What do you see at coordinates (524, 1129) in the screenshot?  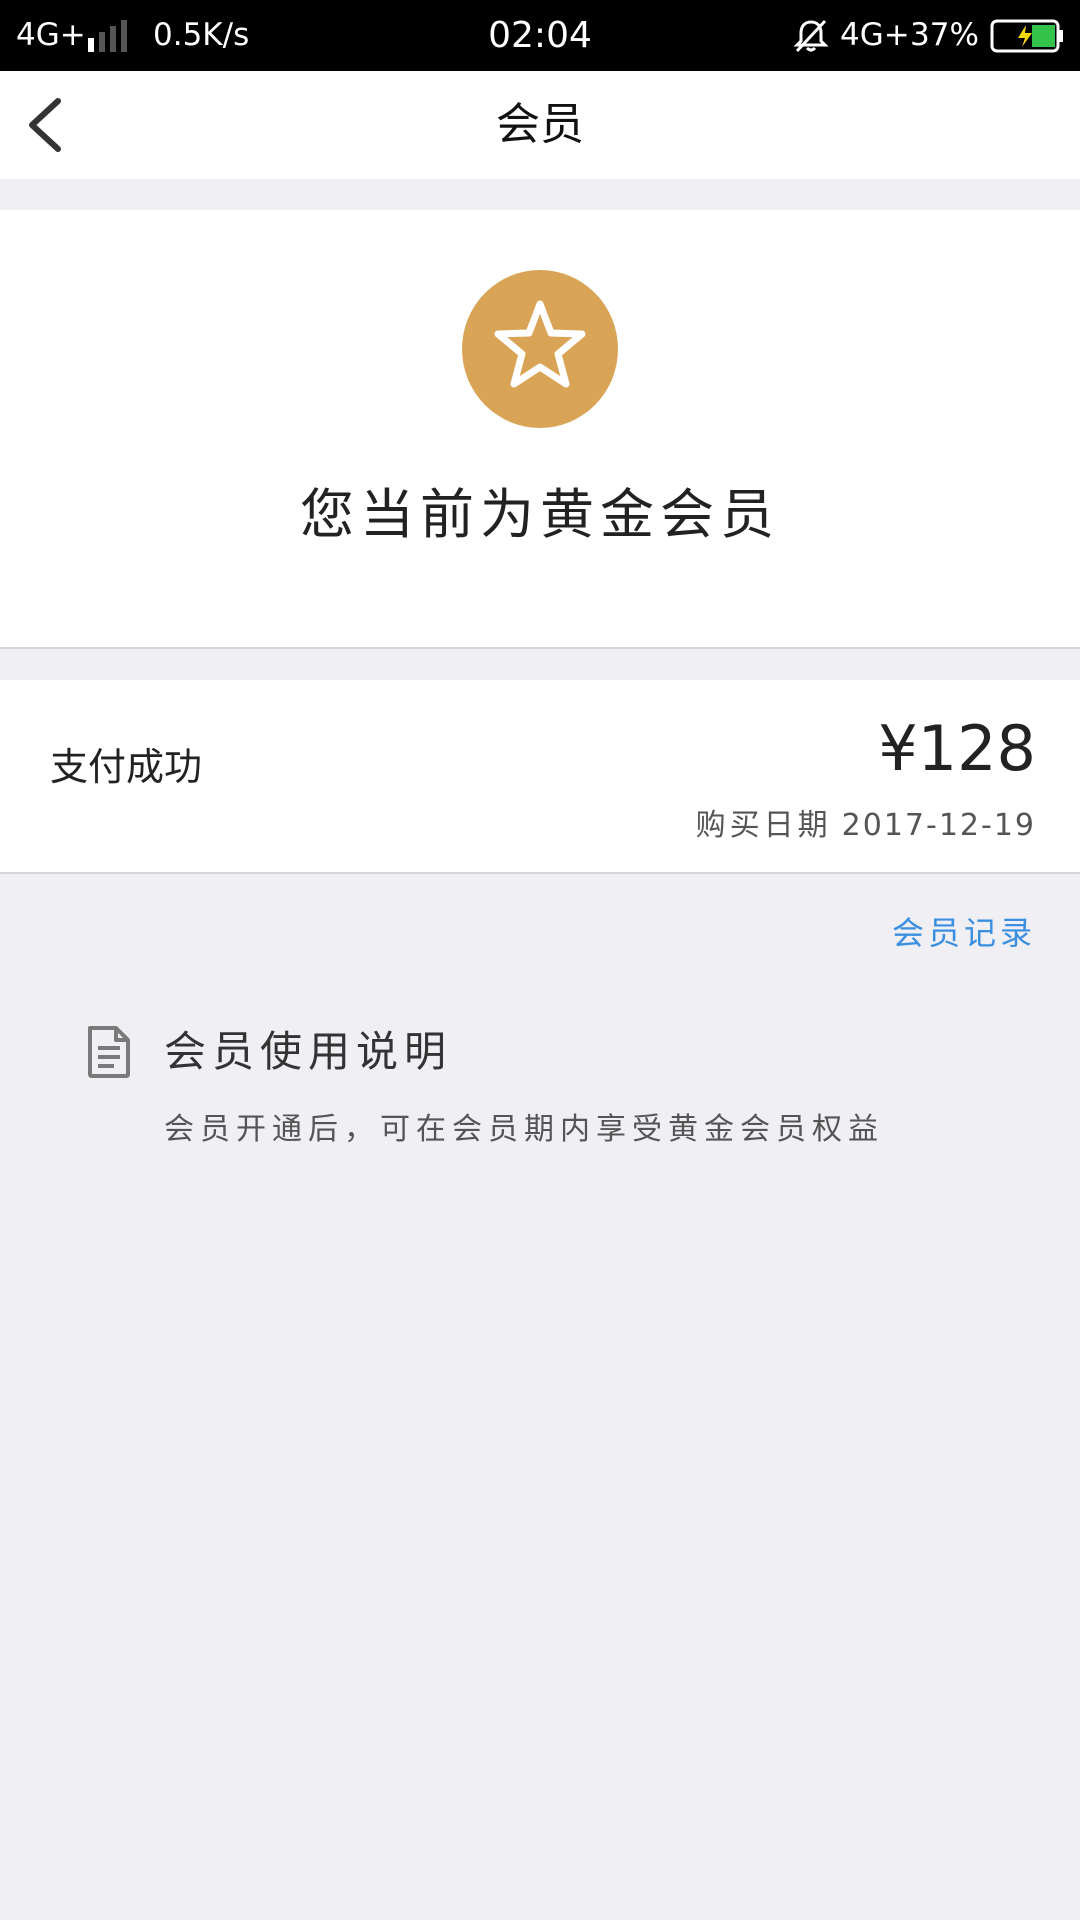 I see `usage-instructions-text: 会员开通后，可在会员期内享受黄金会员权益` at bounding box center [524, 1129].